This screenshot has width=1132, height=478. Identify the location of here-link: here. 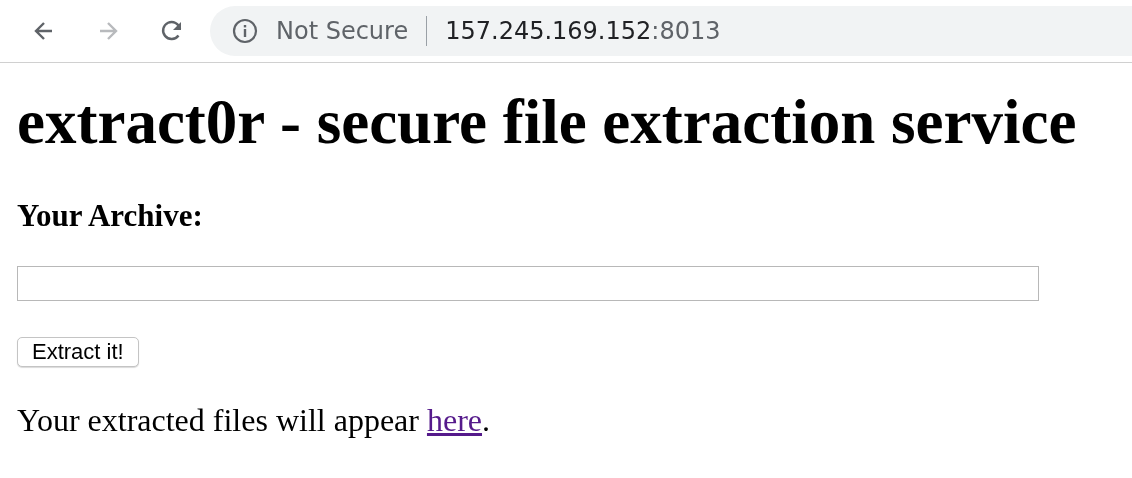
(454, 419).